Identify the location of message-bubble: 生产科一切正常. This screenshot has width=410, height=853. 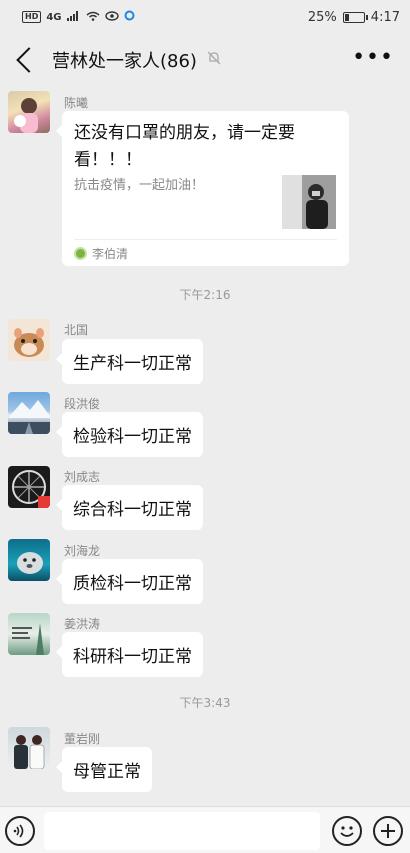
(129, 361).